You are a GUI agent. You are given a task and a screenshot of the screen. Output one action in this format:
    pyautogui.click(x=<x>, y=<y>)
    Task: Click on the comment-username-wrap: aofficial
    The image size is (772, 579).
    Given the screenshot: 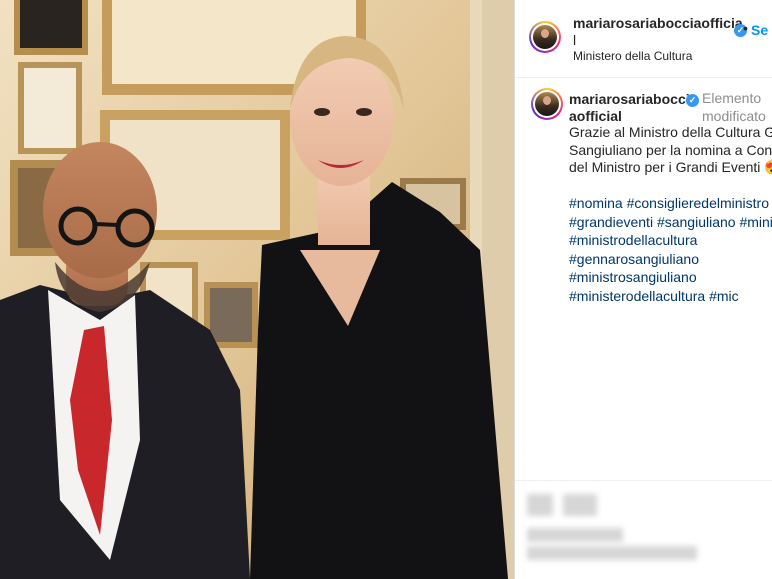 What is the action you would take?
    pyautogui.click(x=595, y=116)
    